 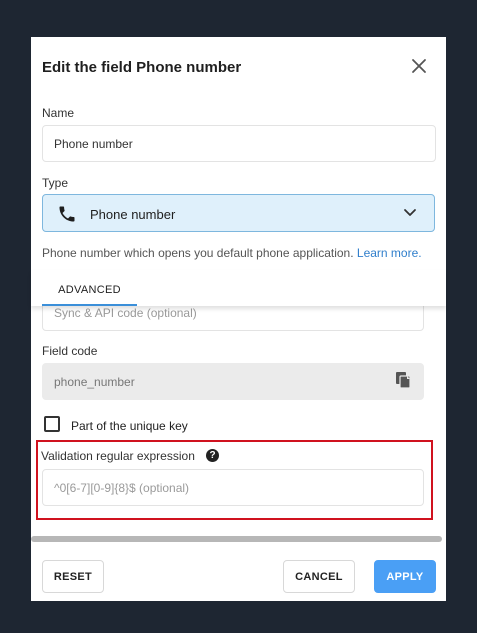 I want to click on sync-api-code-placeholder: Sync & API code (optional), so click(x=125, y=313).